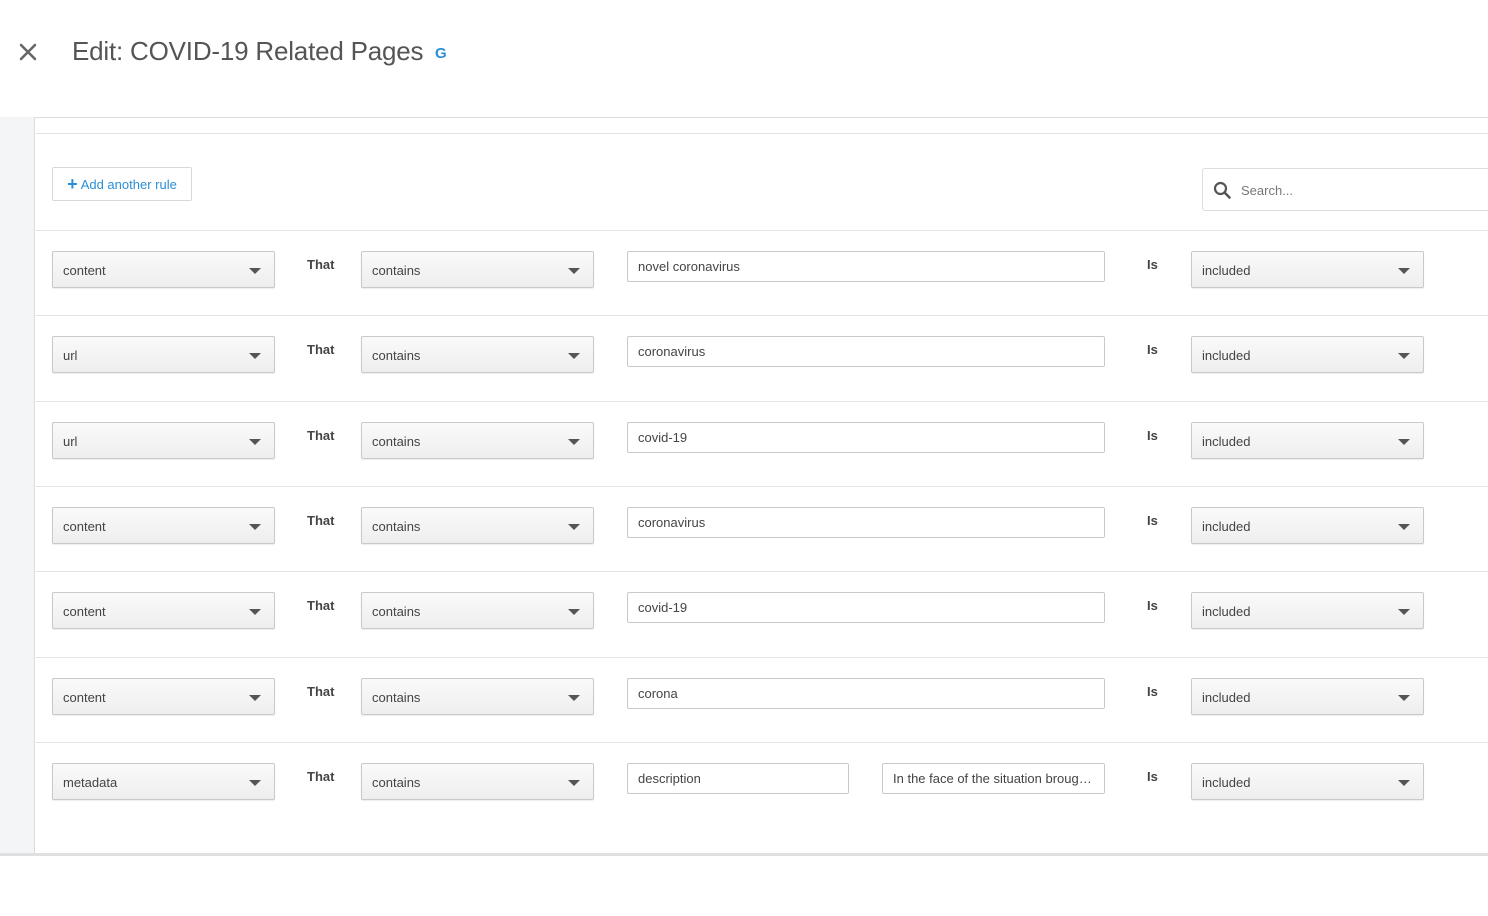 Image resolution: width=1488 pixels, height=916 pixels. I want to click on rule-row: content That contains corona Is included, so click(762, 699).